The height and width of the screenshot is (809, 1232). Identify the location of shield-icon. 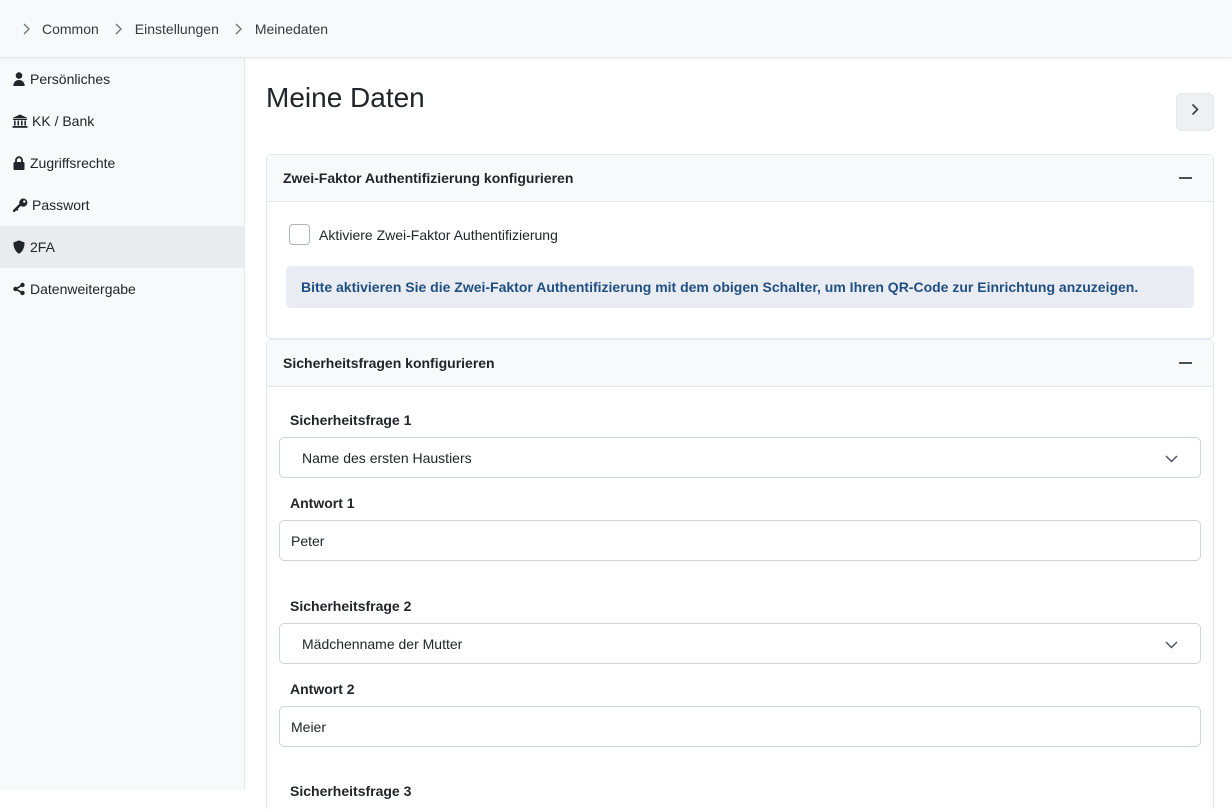
(19, 247).